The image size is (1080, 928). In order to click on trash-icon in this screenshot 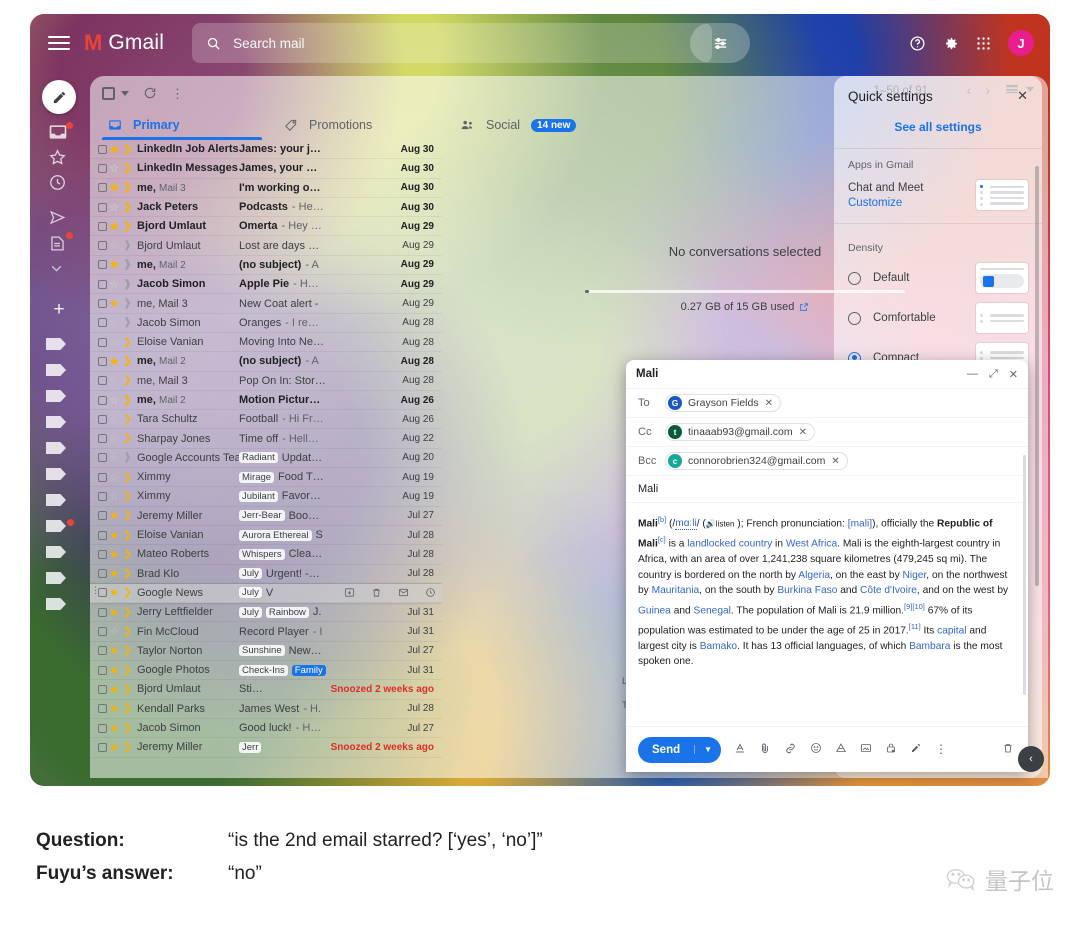, I will do `click(1008, 749)`.